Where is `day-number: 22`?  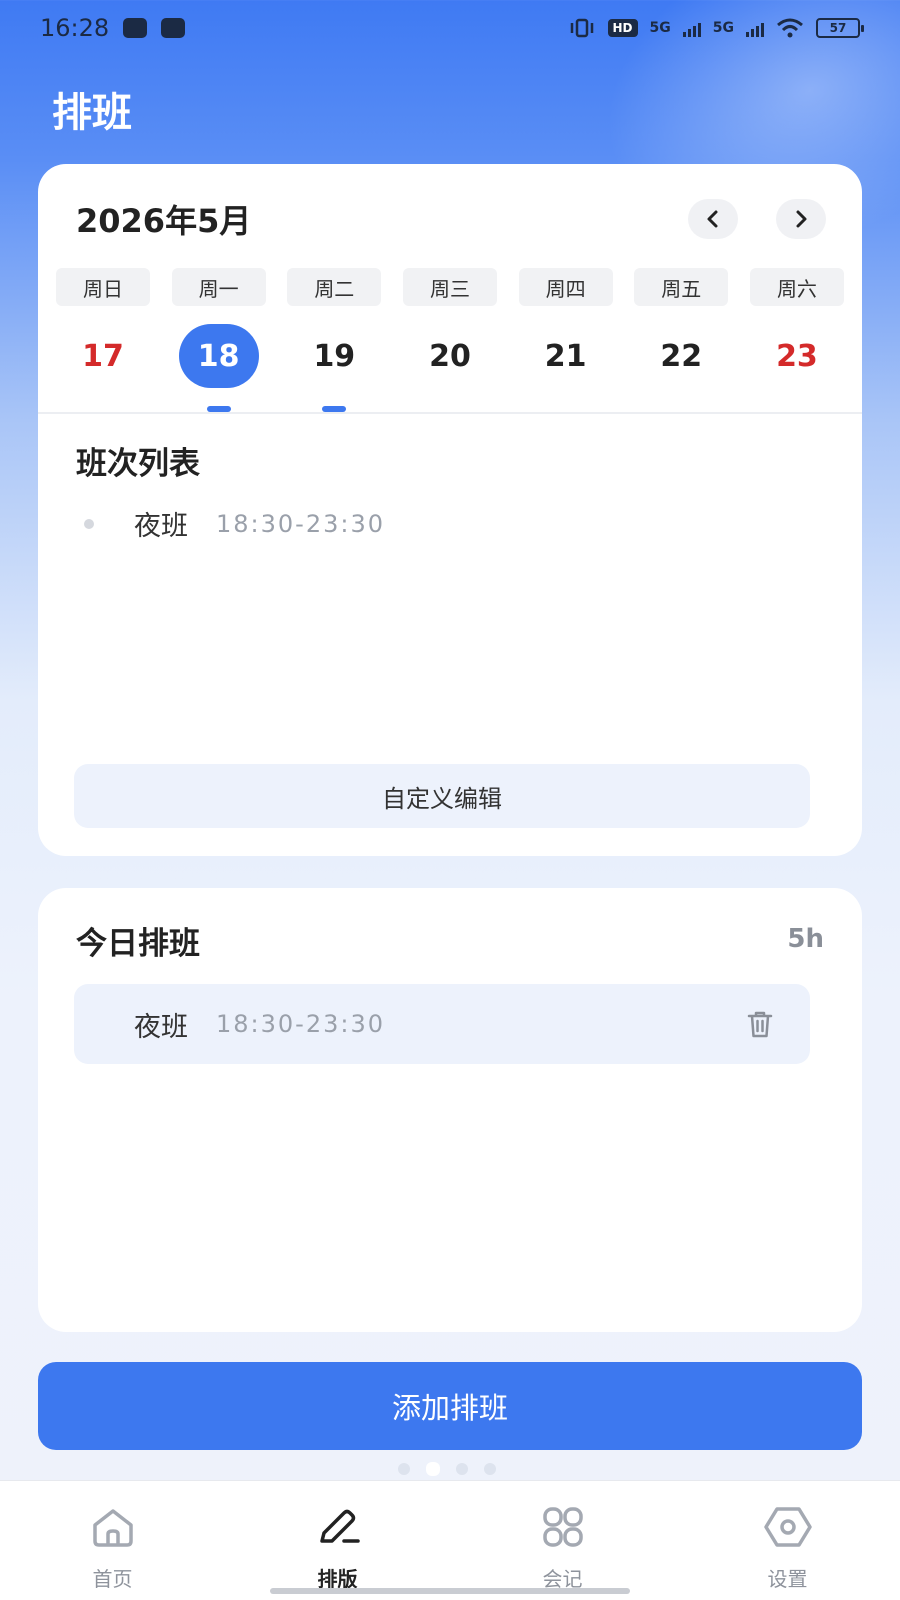
day-number: 22 is located at coordinates (681, 356).